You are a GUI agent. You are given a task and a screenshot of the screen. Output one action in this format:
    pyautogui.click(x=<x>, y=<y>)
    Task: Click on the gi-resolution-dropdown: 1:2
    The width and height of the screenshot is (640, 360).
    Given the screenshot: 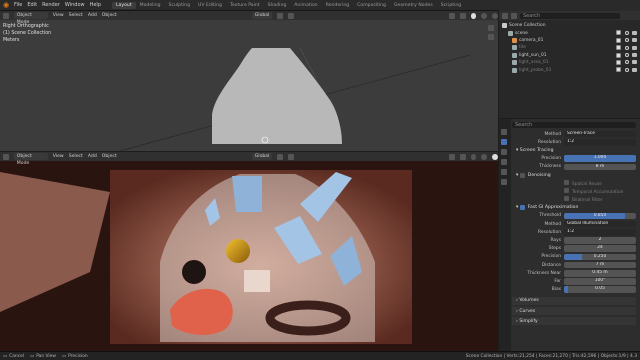 What is the action you would take?
    pyautogui.click(x=600, y=232)
    